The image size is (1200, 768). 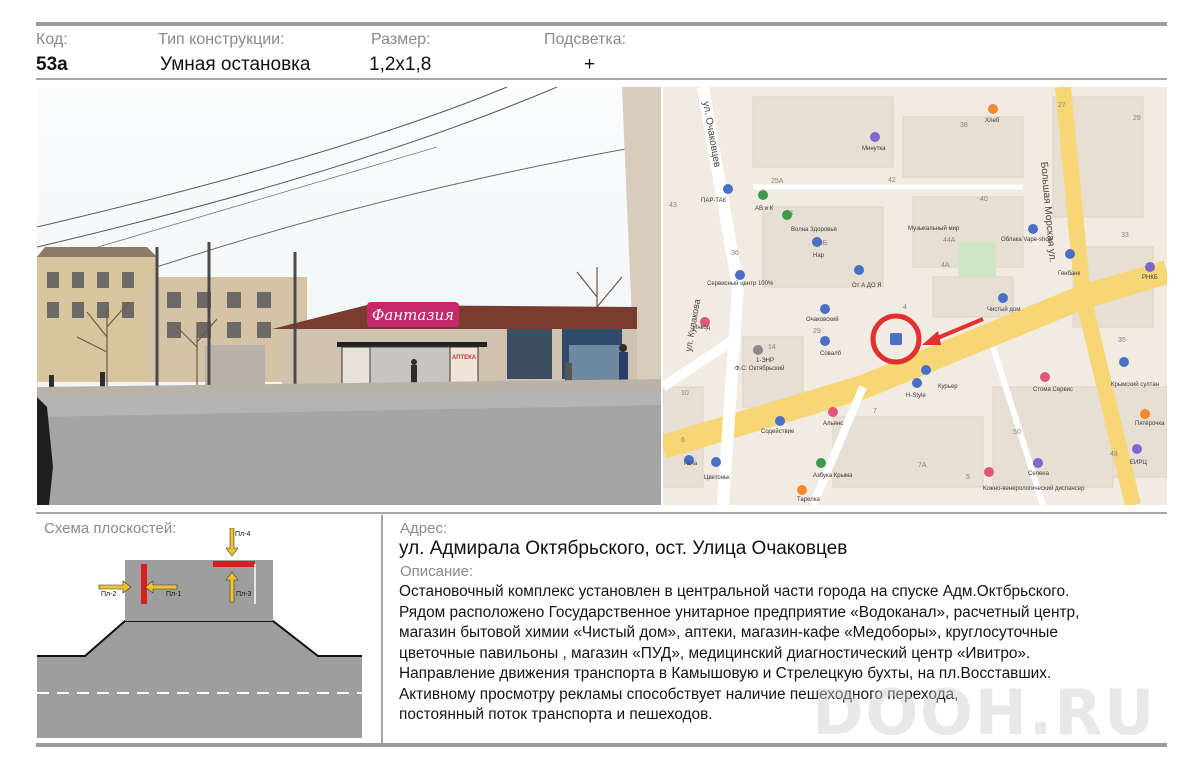 What do you see at coordinates (702, 328) in the screenshot?
I see `map-place-label: Инкод` at bounding box center [702, 328].